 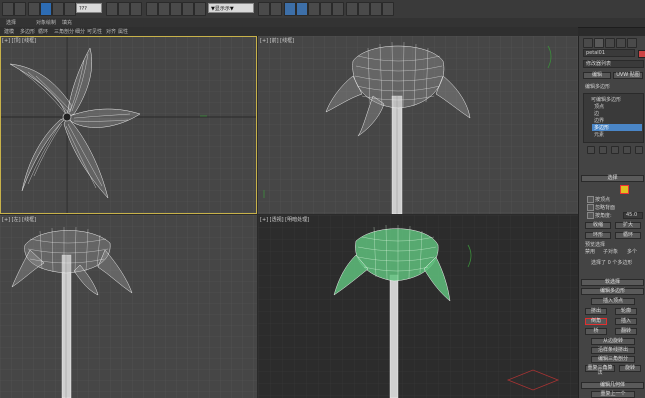 I want to click on undo-icon, so click(x=8, y=9).